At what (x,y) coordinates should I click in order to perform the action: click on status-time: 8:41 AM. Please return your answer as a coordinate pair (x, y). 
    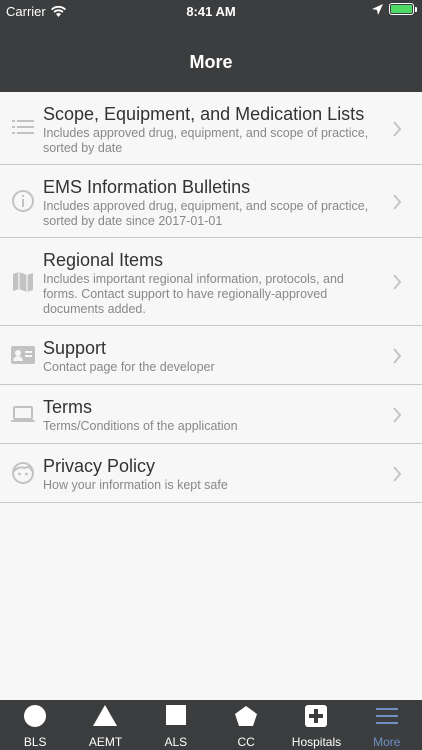
    Looking at the image, I should click on (211, 11).